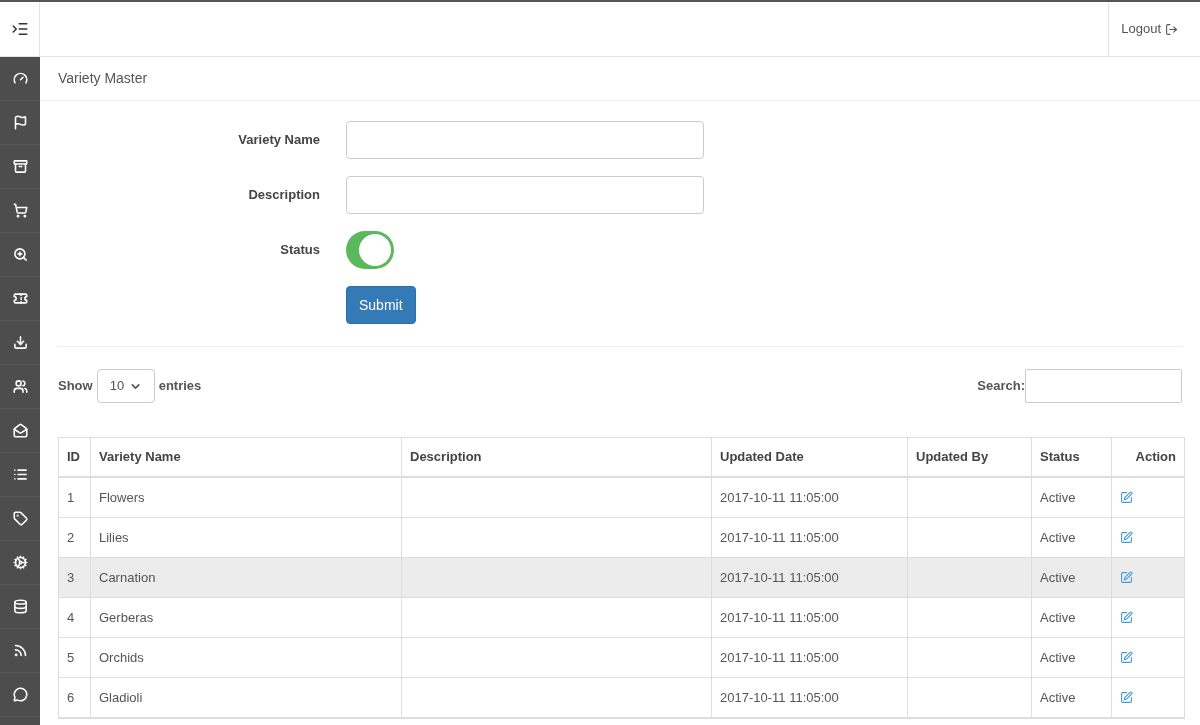  What do you see at coordinates (1001, 386) in the screenshot?
I see `search-label: Search:` at bounding box center [1001, 386].